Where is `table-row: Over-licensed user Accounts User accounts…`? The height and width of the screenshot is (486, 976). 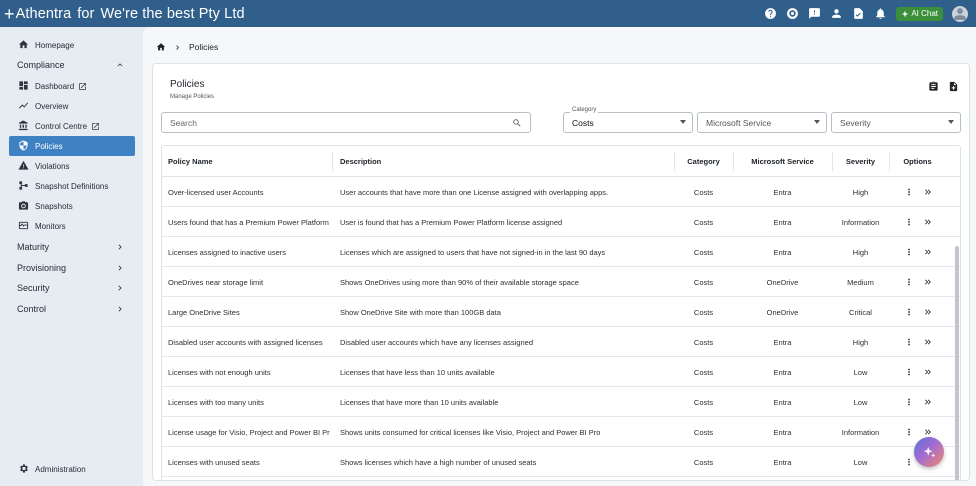 table-row: Over-licensed user Accounts User accounts… is located at coordinates (561, 192).